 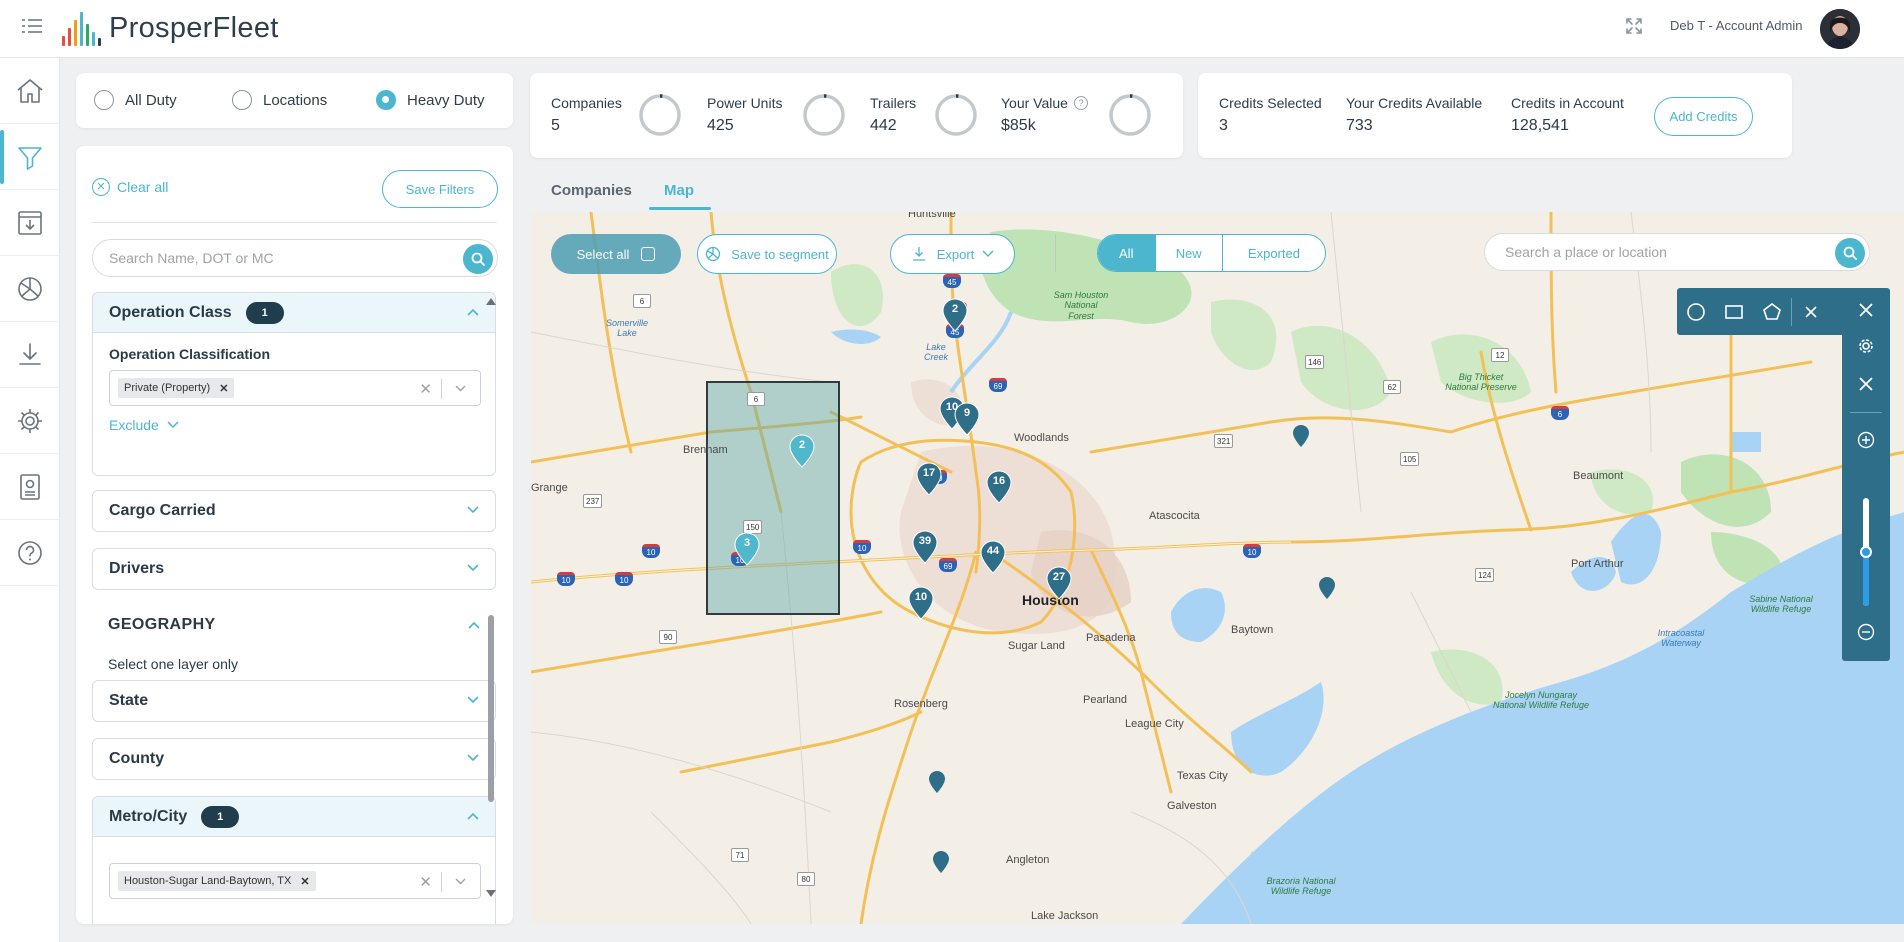 I want to click on place-search-input, so click(x=1655, y=252).